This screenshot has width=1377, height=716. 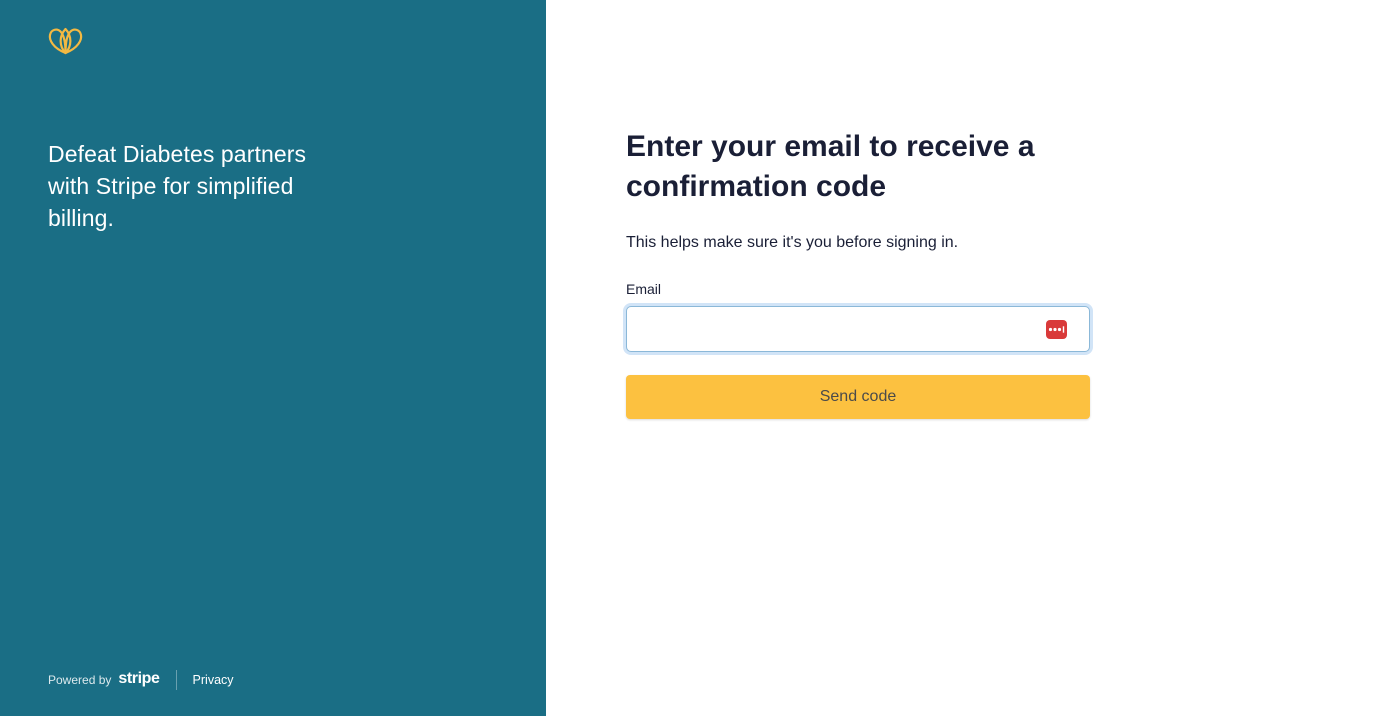 What do you see at coordinates (858, 397) in the screenshot?
I see `send-code-button: Send code` at bounding box center [858, 397].